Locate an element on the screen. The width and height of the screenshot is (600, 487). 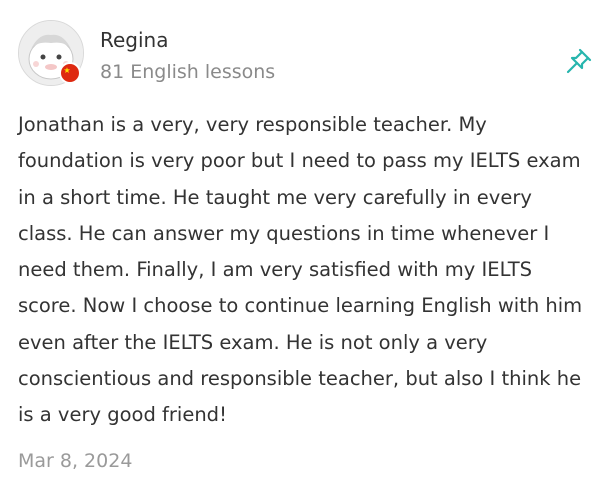
review-date: Mar 8, 2024 is located at coordinates (75, 461).